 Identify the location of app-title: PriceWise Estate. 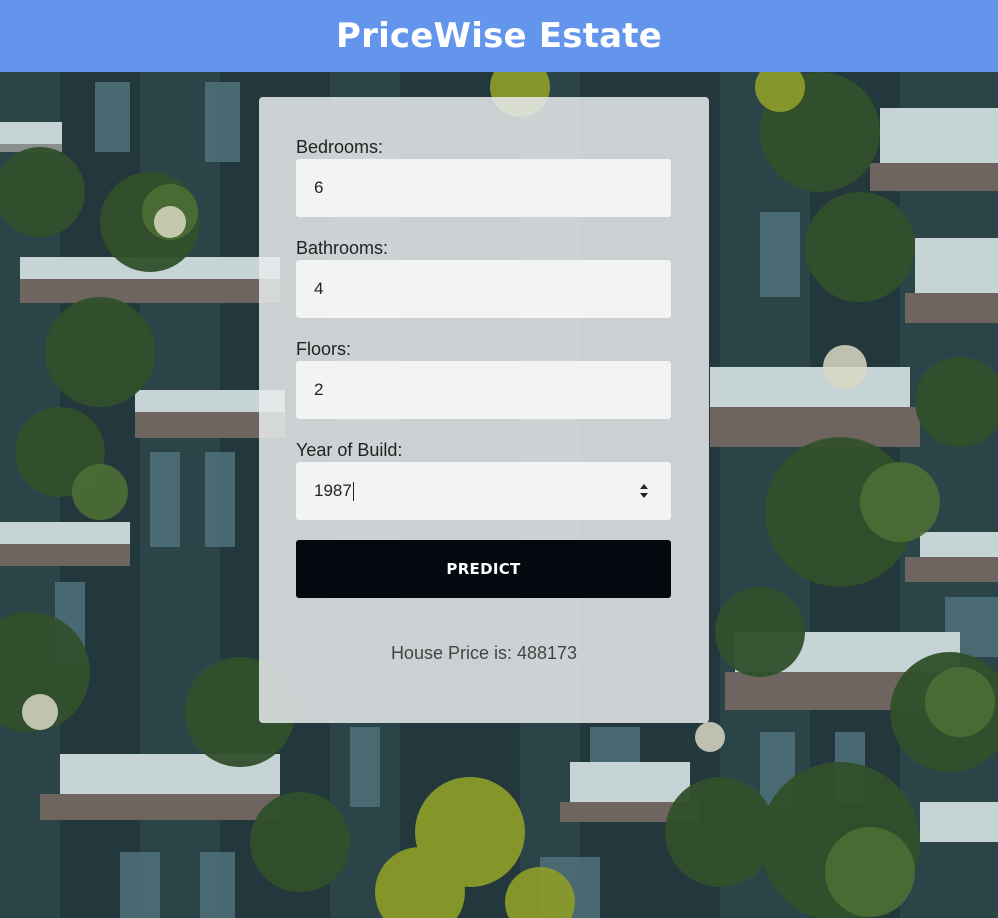
(499, 36).